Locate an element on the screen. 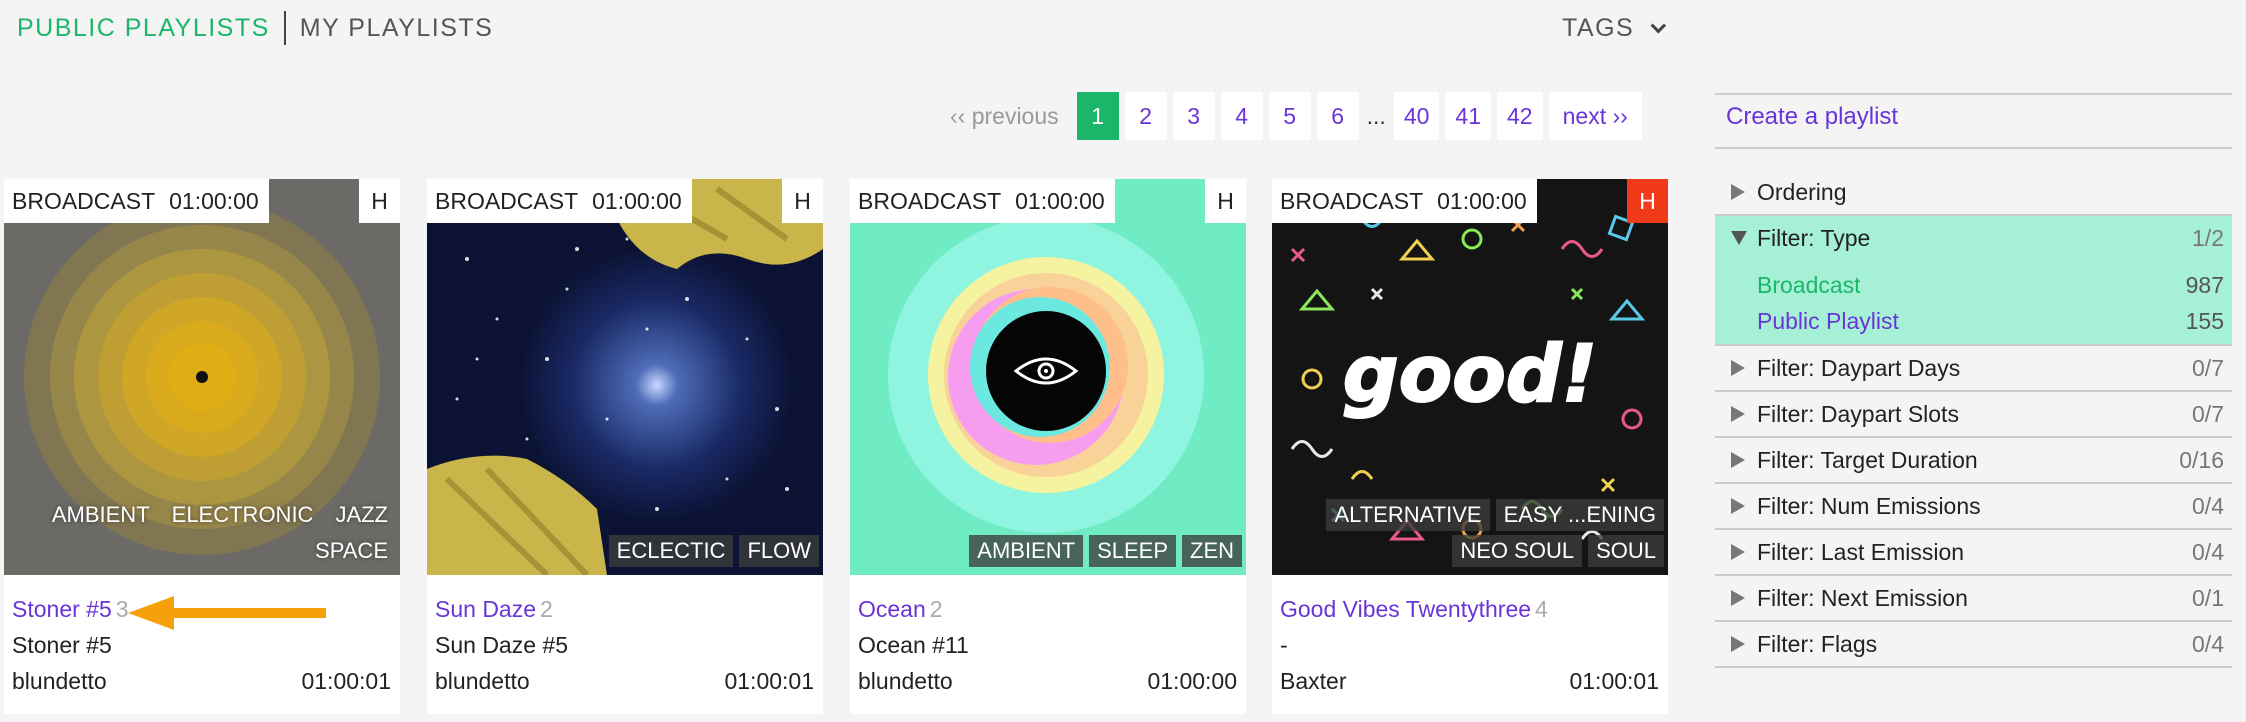 This screenshot has width=2246, height=722. tag-zen: ZEN is located at coordinates (1212, 551).